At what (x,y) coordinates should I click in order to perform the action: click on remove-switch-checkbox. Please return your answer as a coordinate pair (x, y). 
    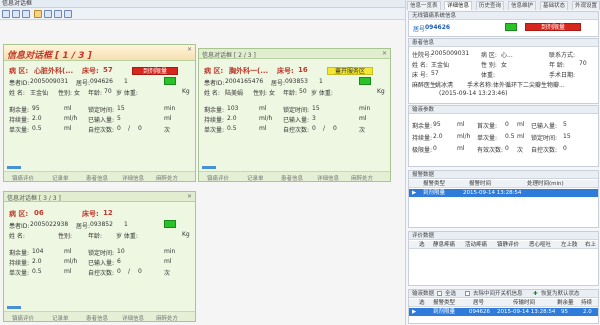
    Looking at the image, I should click on (467, 293).